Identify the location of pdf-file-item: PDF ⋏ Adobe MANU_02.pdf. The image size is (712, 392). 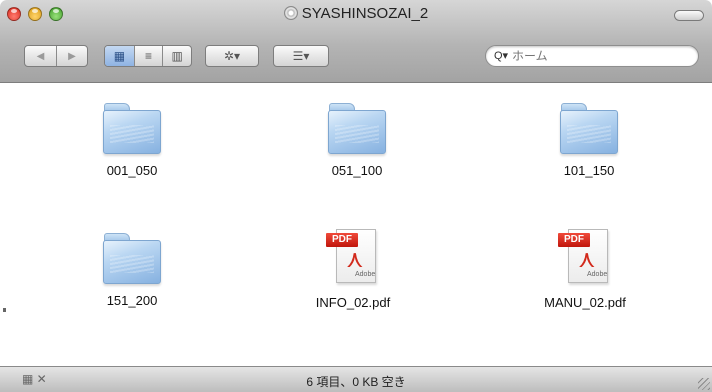
(585, 268).